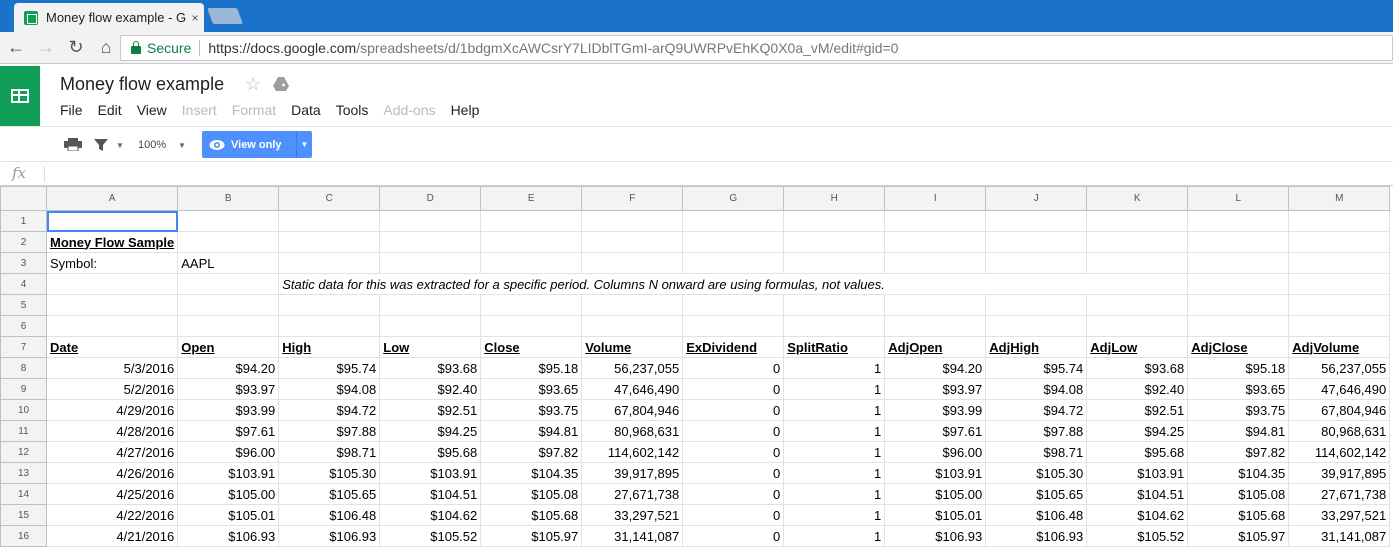 The image size is (1393, 553). I want to click on data-cell: $103.91, so click(228, 473).